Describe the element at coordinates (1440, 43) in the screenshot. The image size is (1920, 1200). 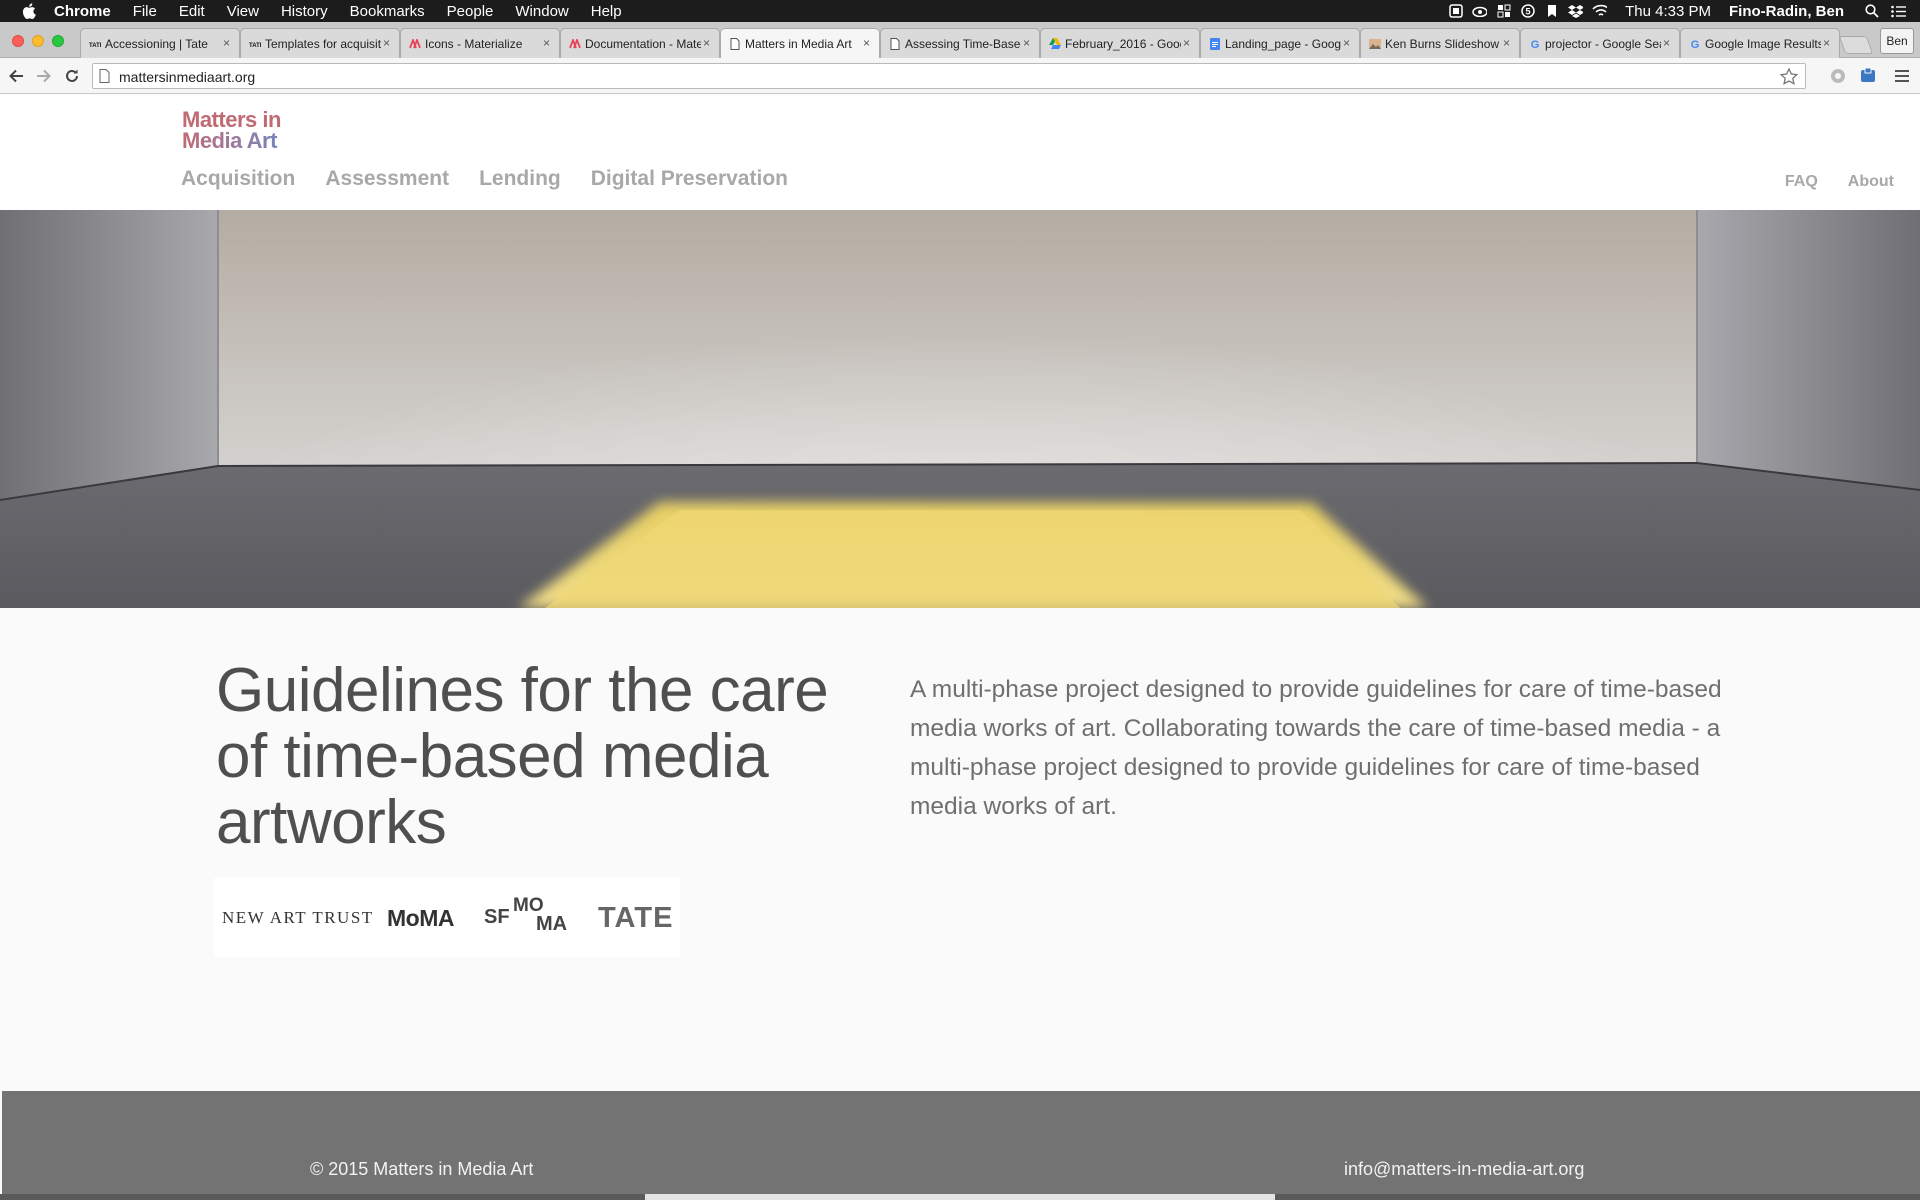
I see `tab-ken-burns-slideshow: Ken Burns Slideshow ×` at that location.